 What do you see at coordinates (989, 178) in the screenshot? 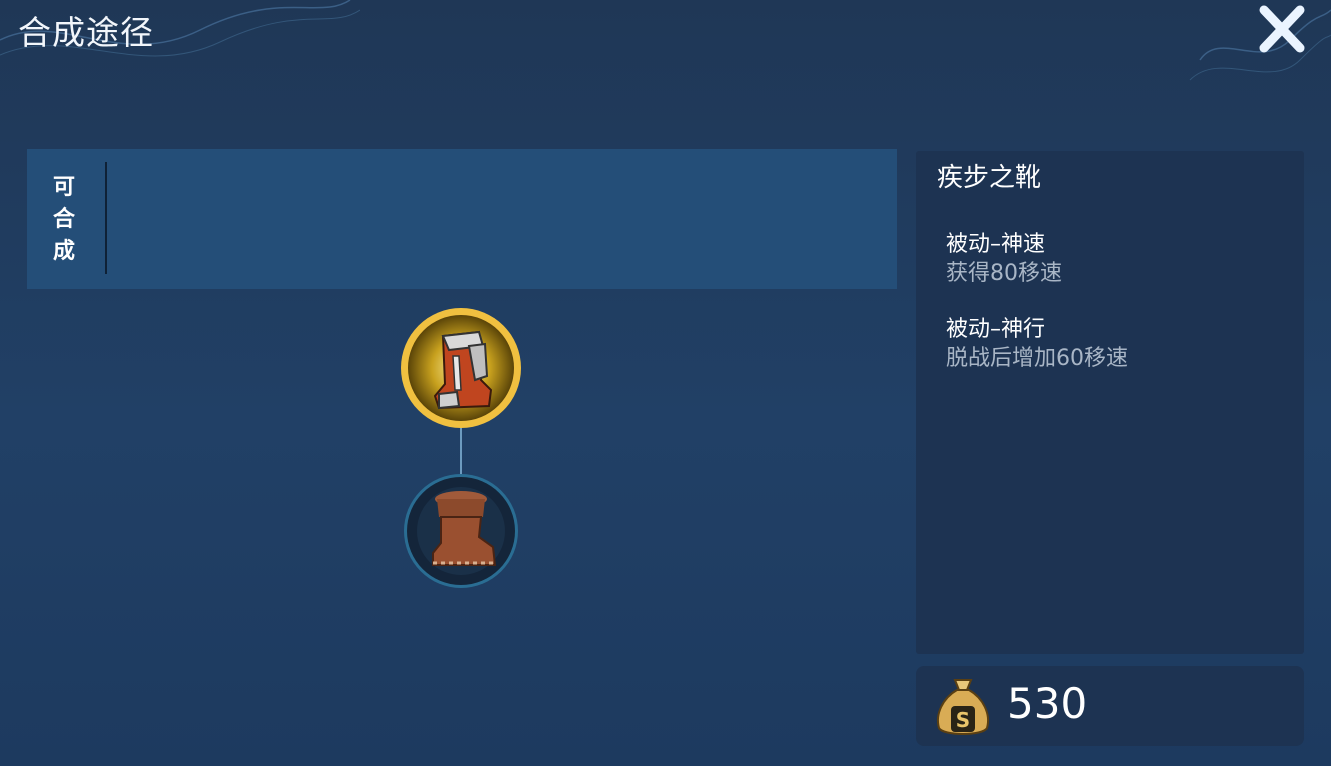
I see `item-name: 疾步之靴` at bounding box center [989, 178].